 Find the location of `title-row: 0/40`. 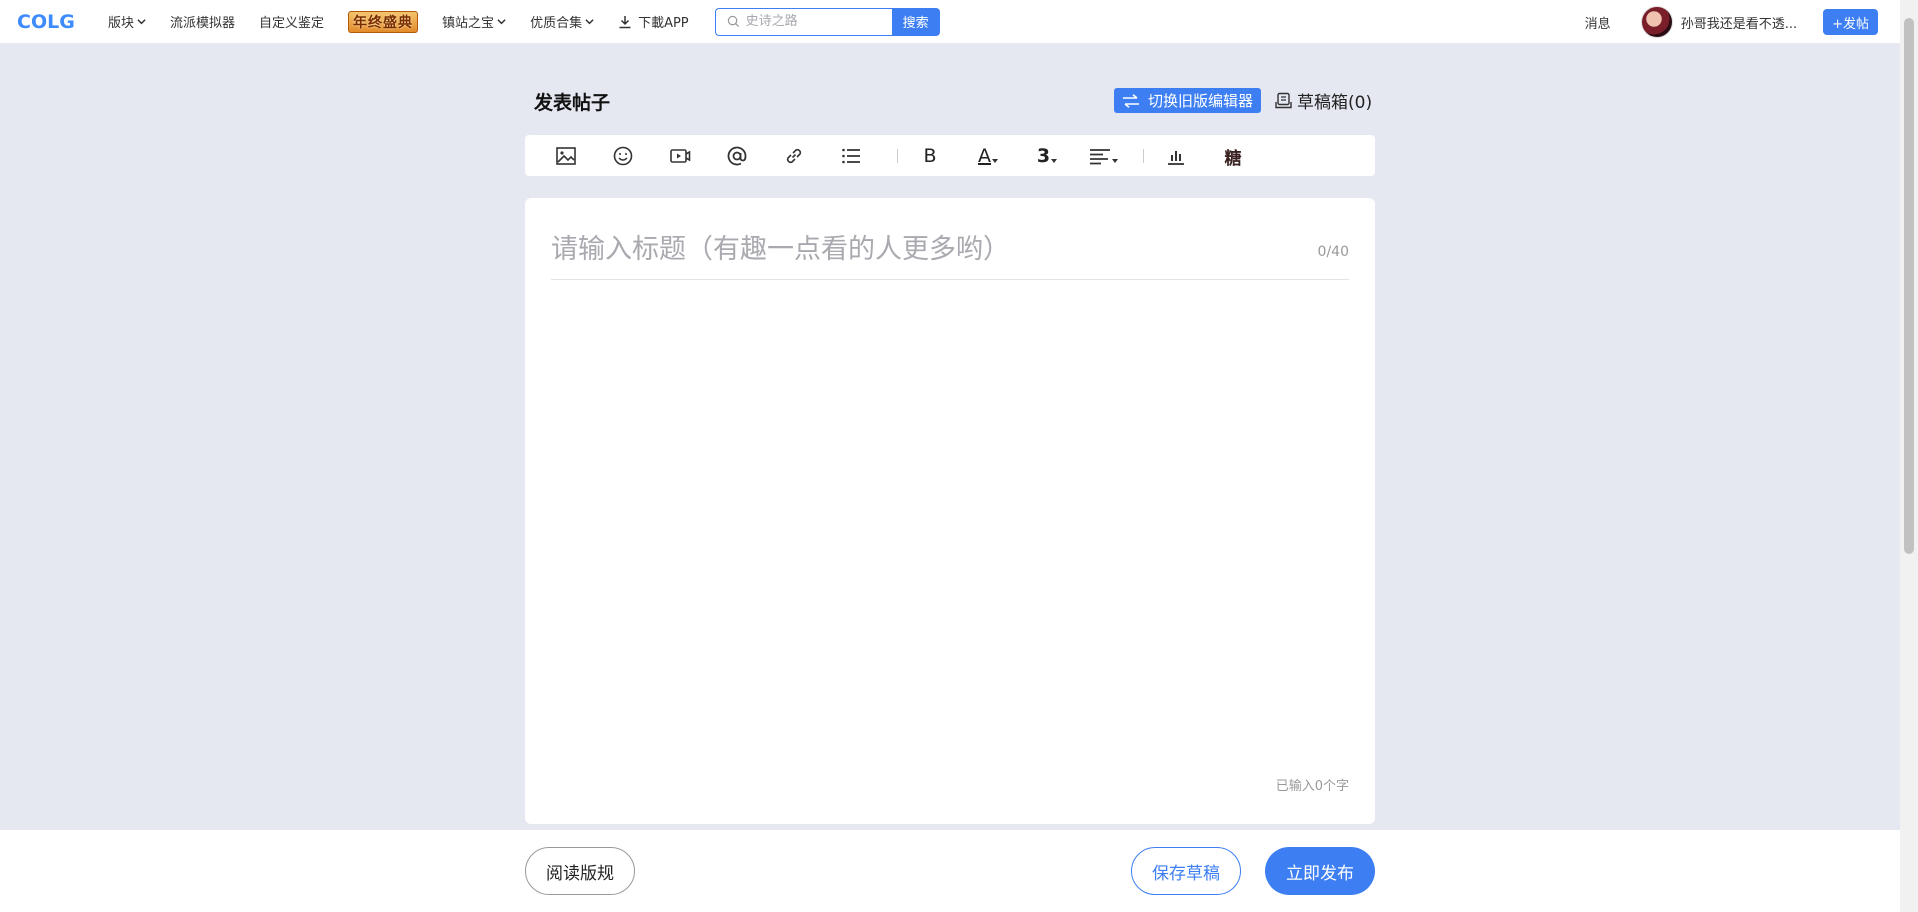

title-row: 0/40 is located at coordinates (950, 250).